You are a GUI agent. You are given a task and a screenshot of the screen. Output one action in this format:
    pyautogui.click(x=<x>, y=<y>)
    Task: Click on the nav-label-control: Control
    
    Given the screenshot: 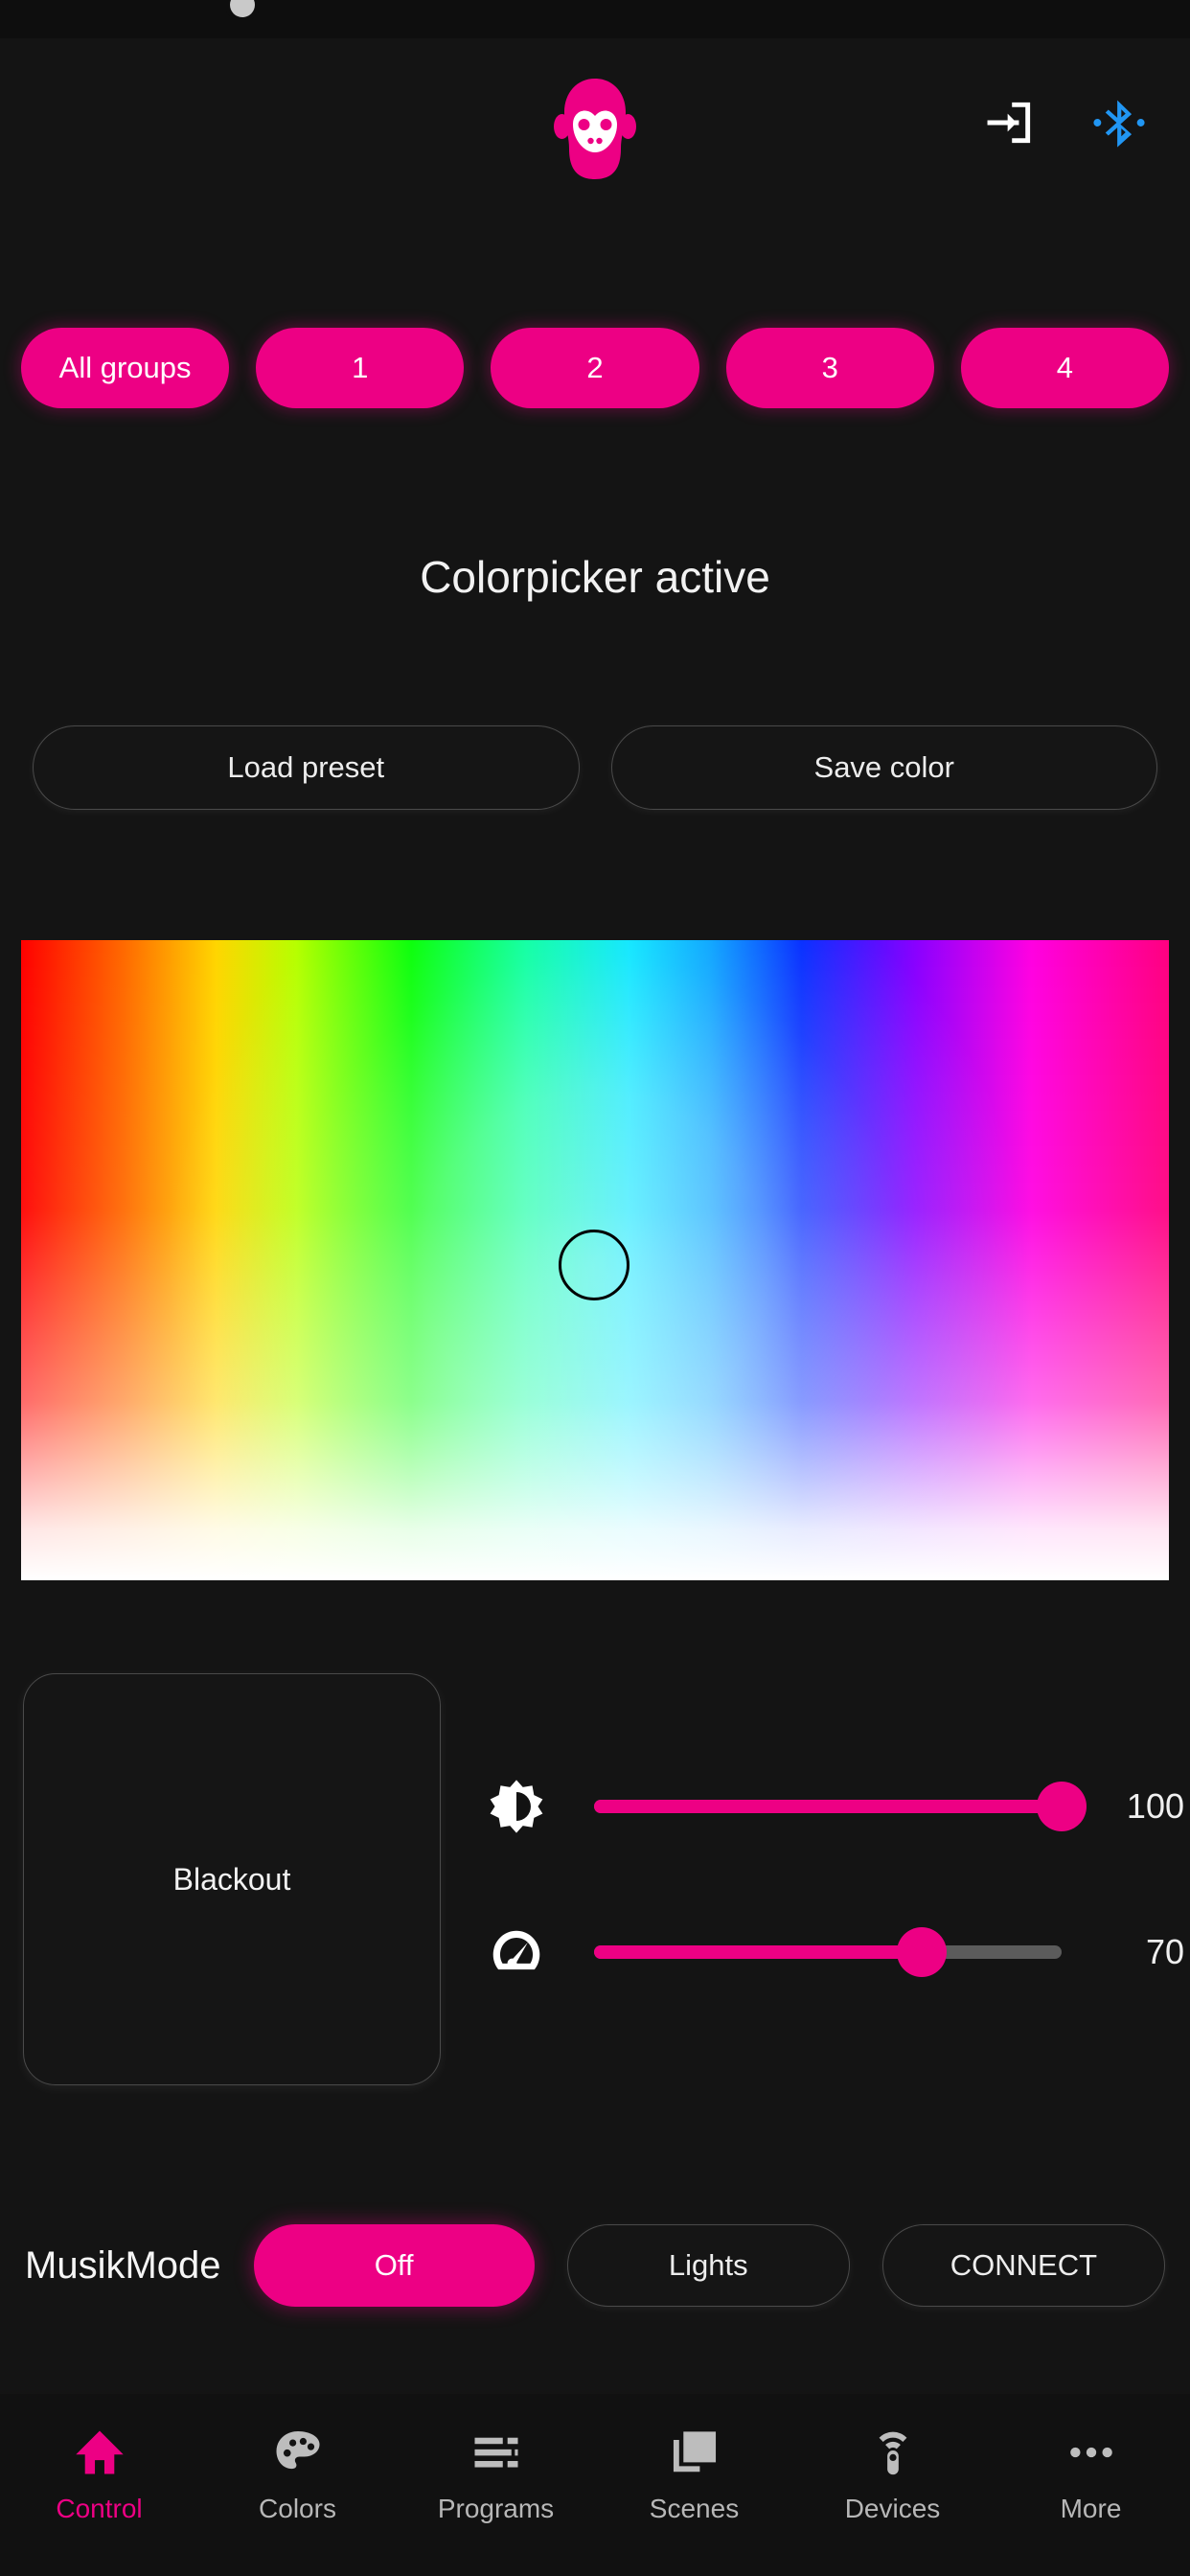 What is the action you would take?
    pyautogui.click(x=99, y=2509)
    